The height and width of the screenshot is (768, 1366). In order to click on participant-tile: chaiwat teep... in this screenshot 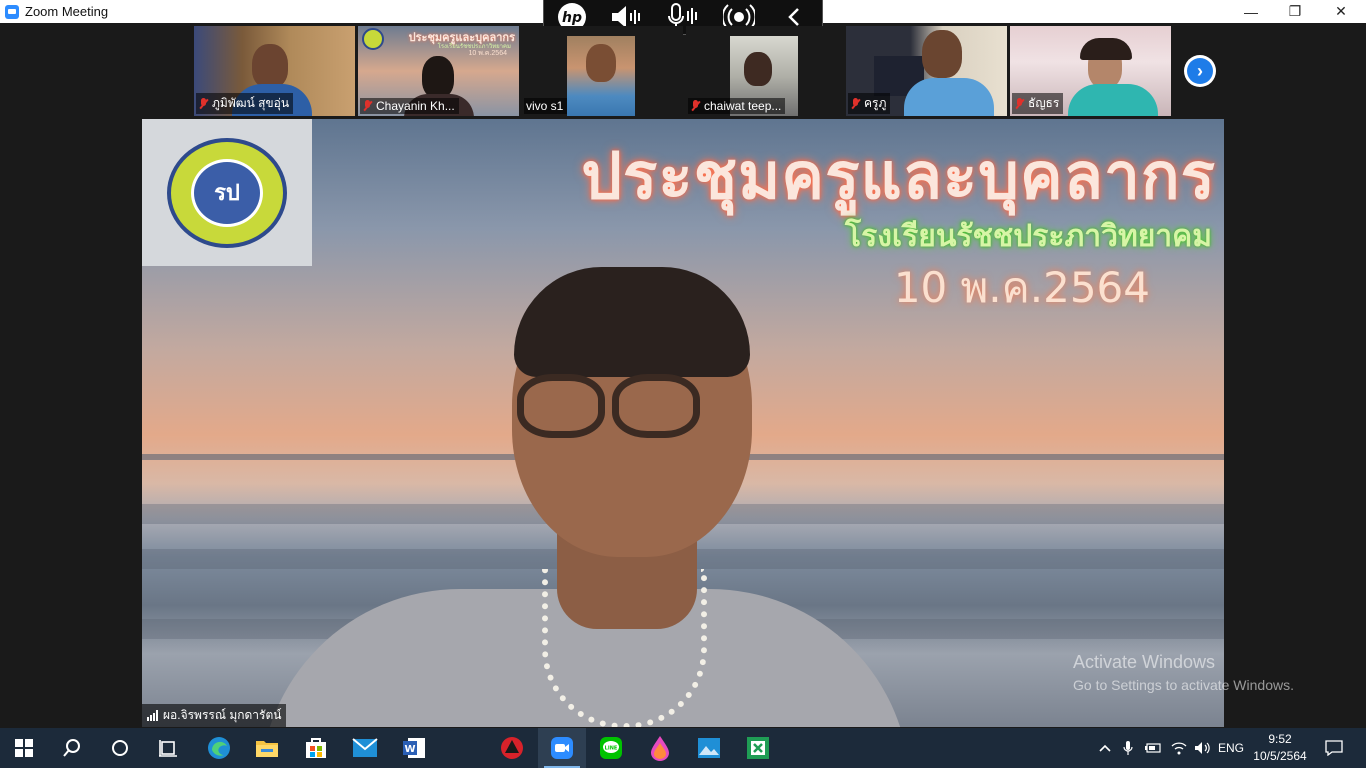, I will do `click(766, 71)`.